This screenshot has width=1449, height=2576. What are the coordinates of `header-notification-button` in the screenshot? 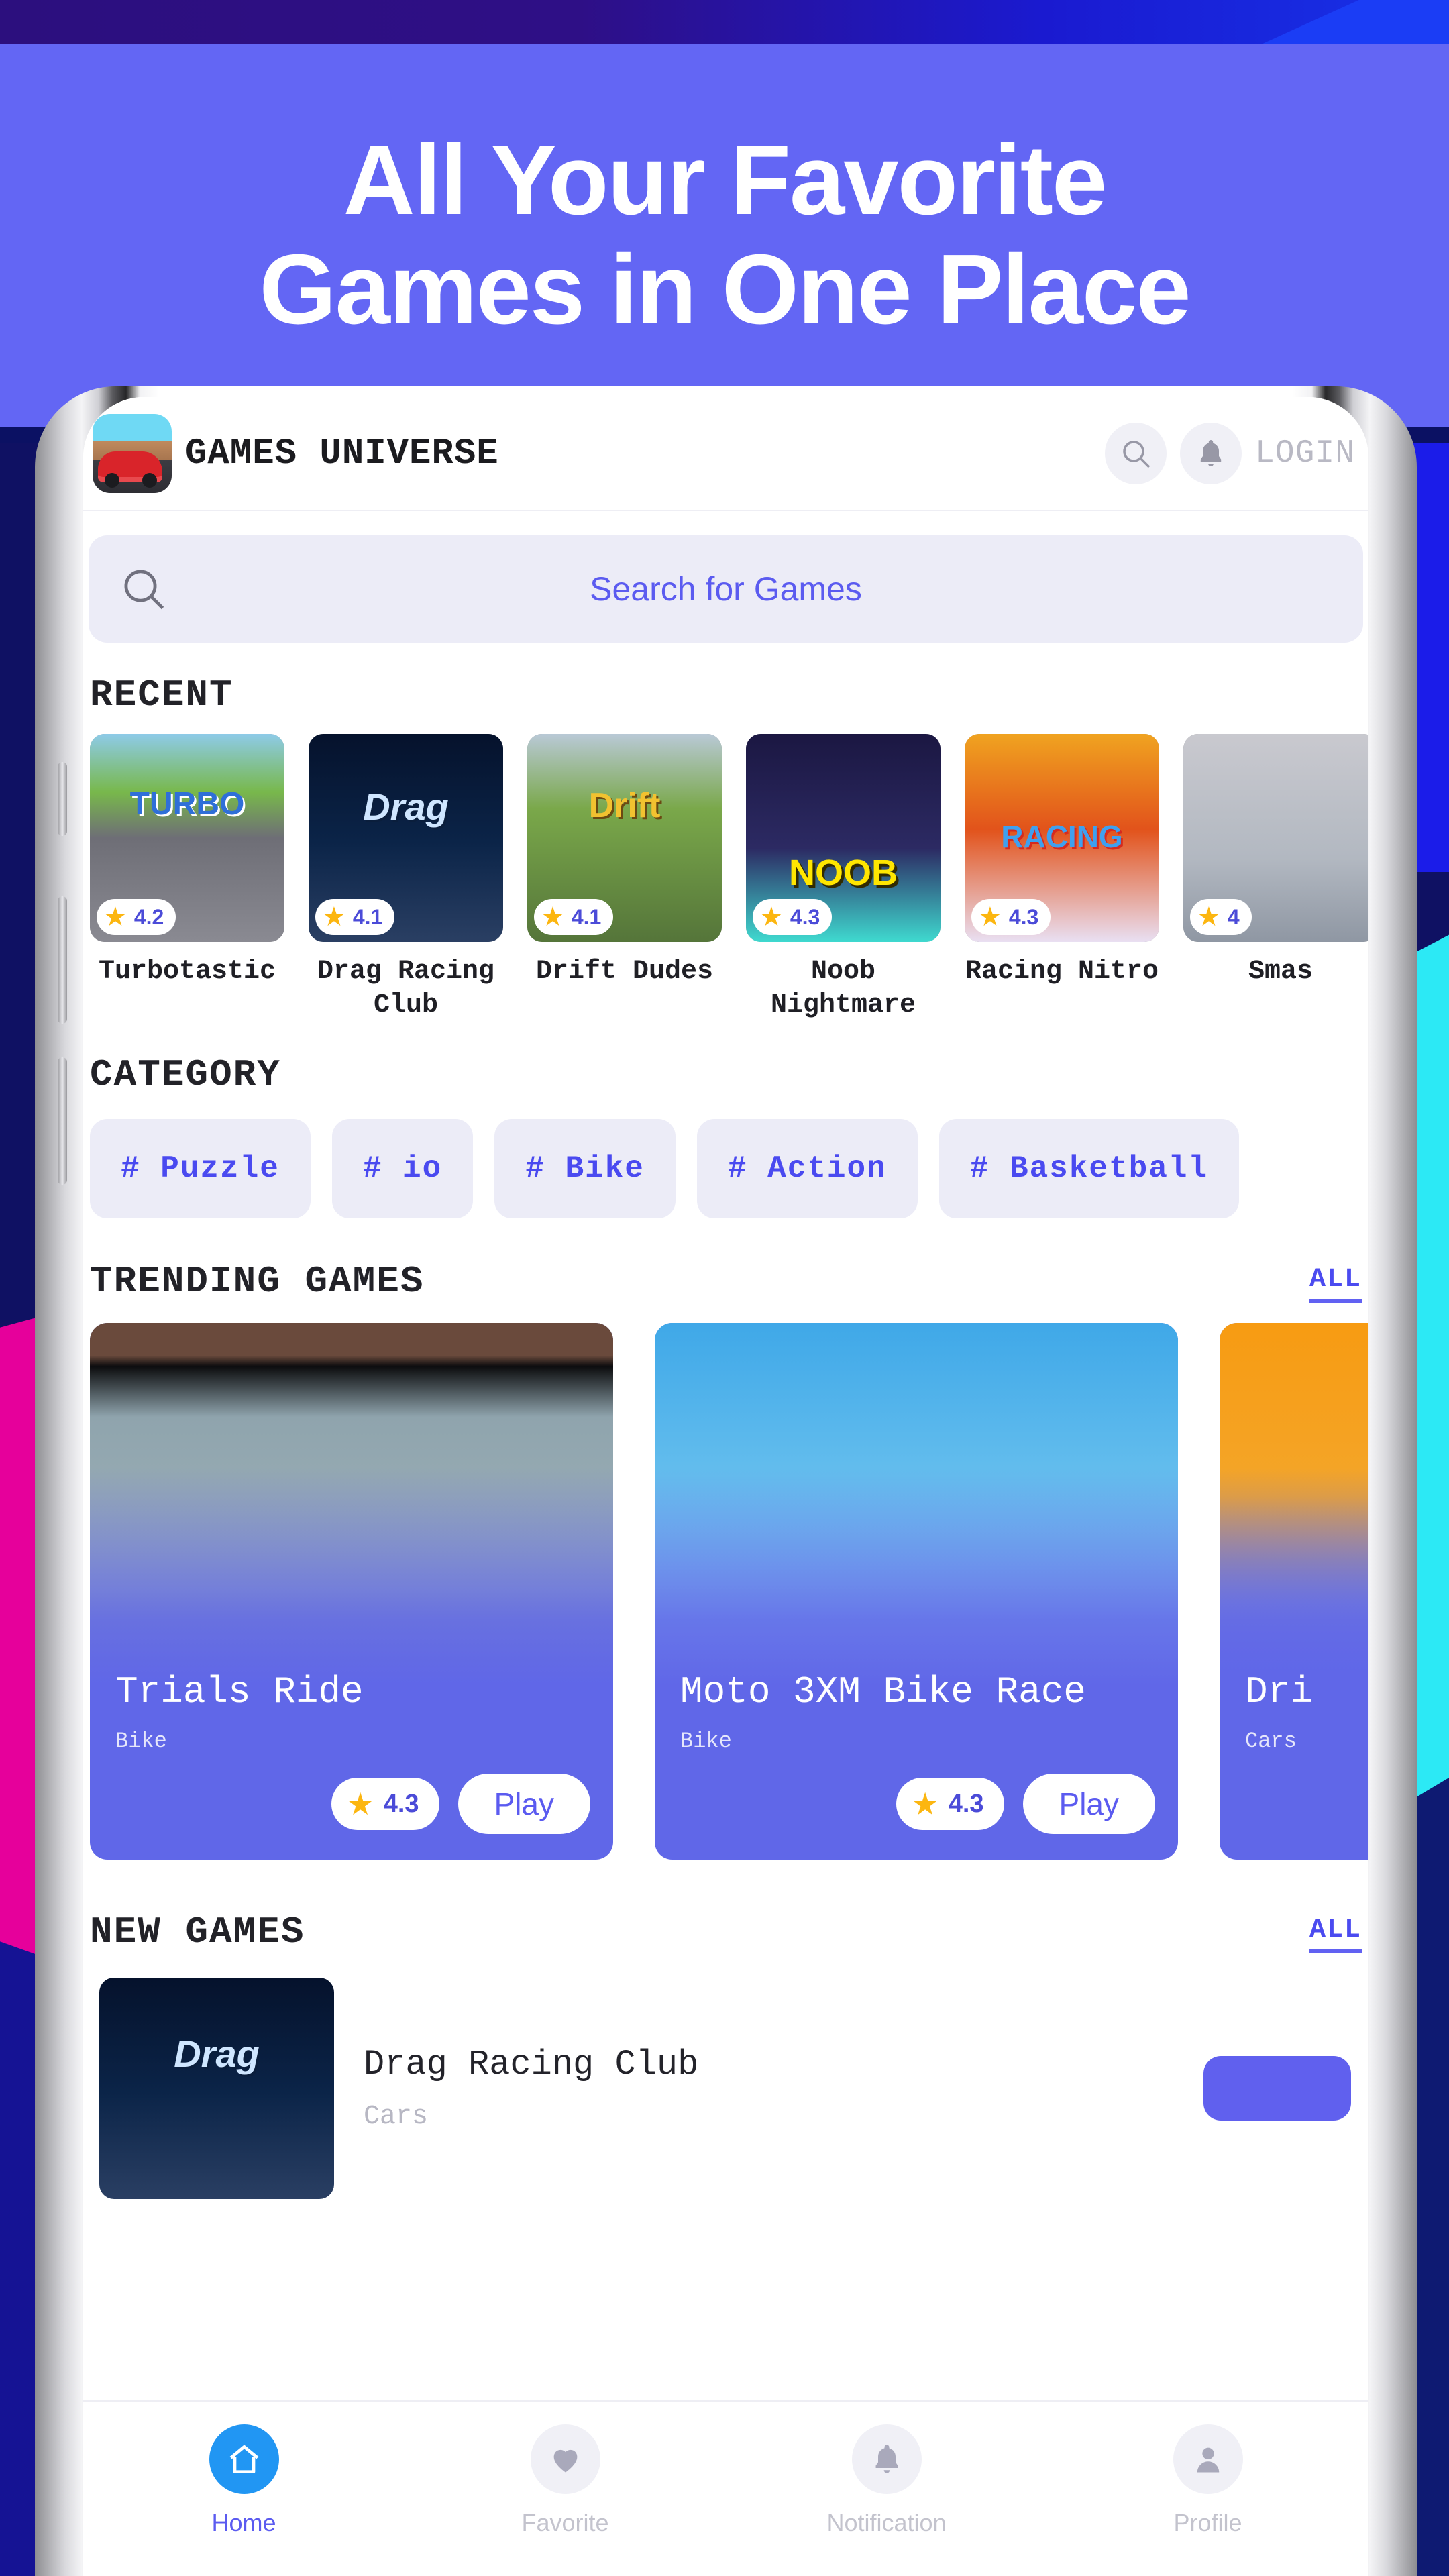 It's located at (1210, 453).